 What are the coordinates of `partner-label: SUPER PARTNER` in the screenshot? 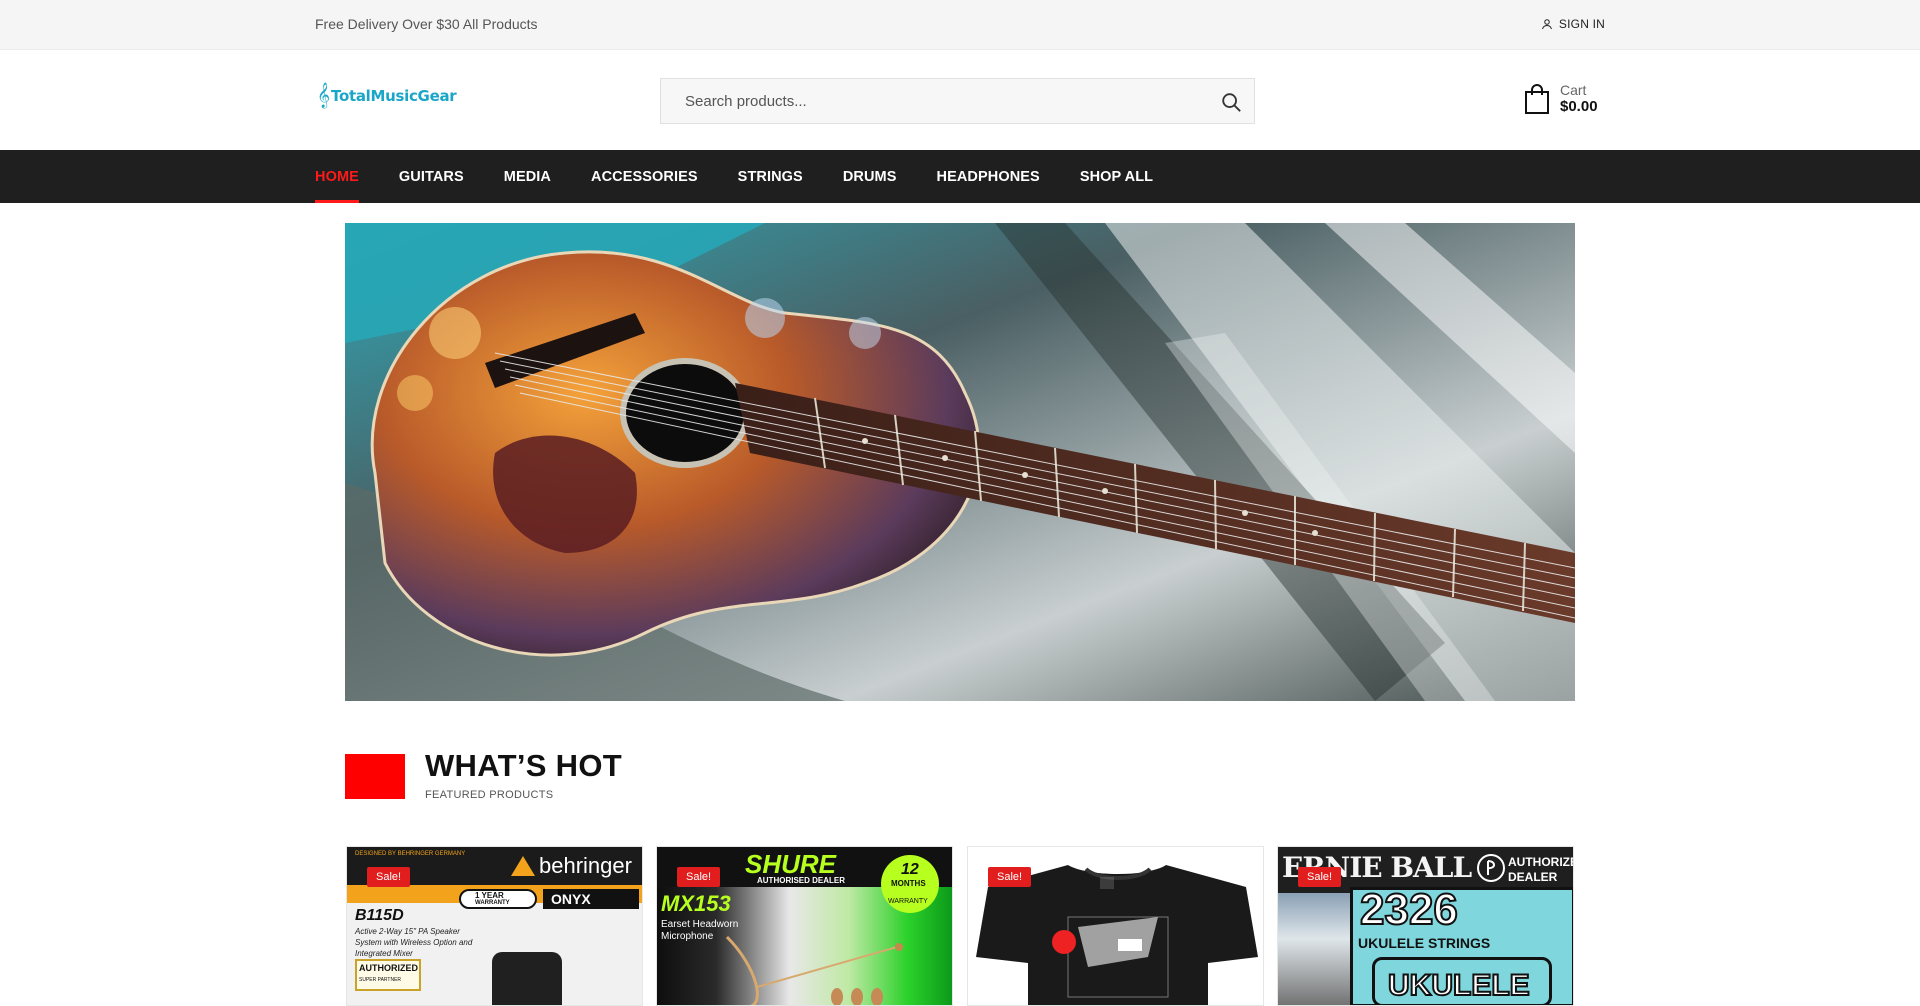 It's located at (380, 980).